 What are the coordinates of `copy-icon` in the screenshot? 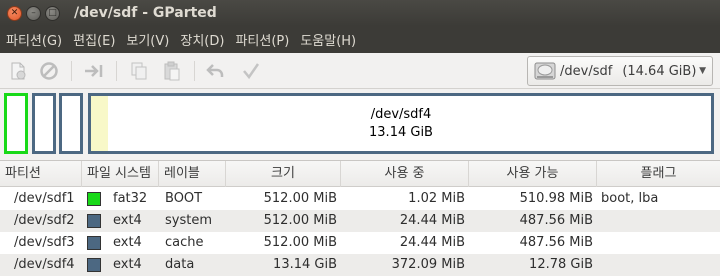 It's located at (139, 71).